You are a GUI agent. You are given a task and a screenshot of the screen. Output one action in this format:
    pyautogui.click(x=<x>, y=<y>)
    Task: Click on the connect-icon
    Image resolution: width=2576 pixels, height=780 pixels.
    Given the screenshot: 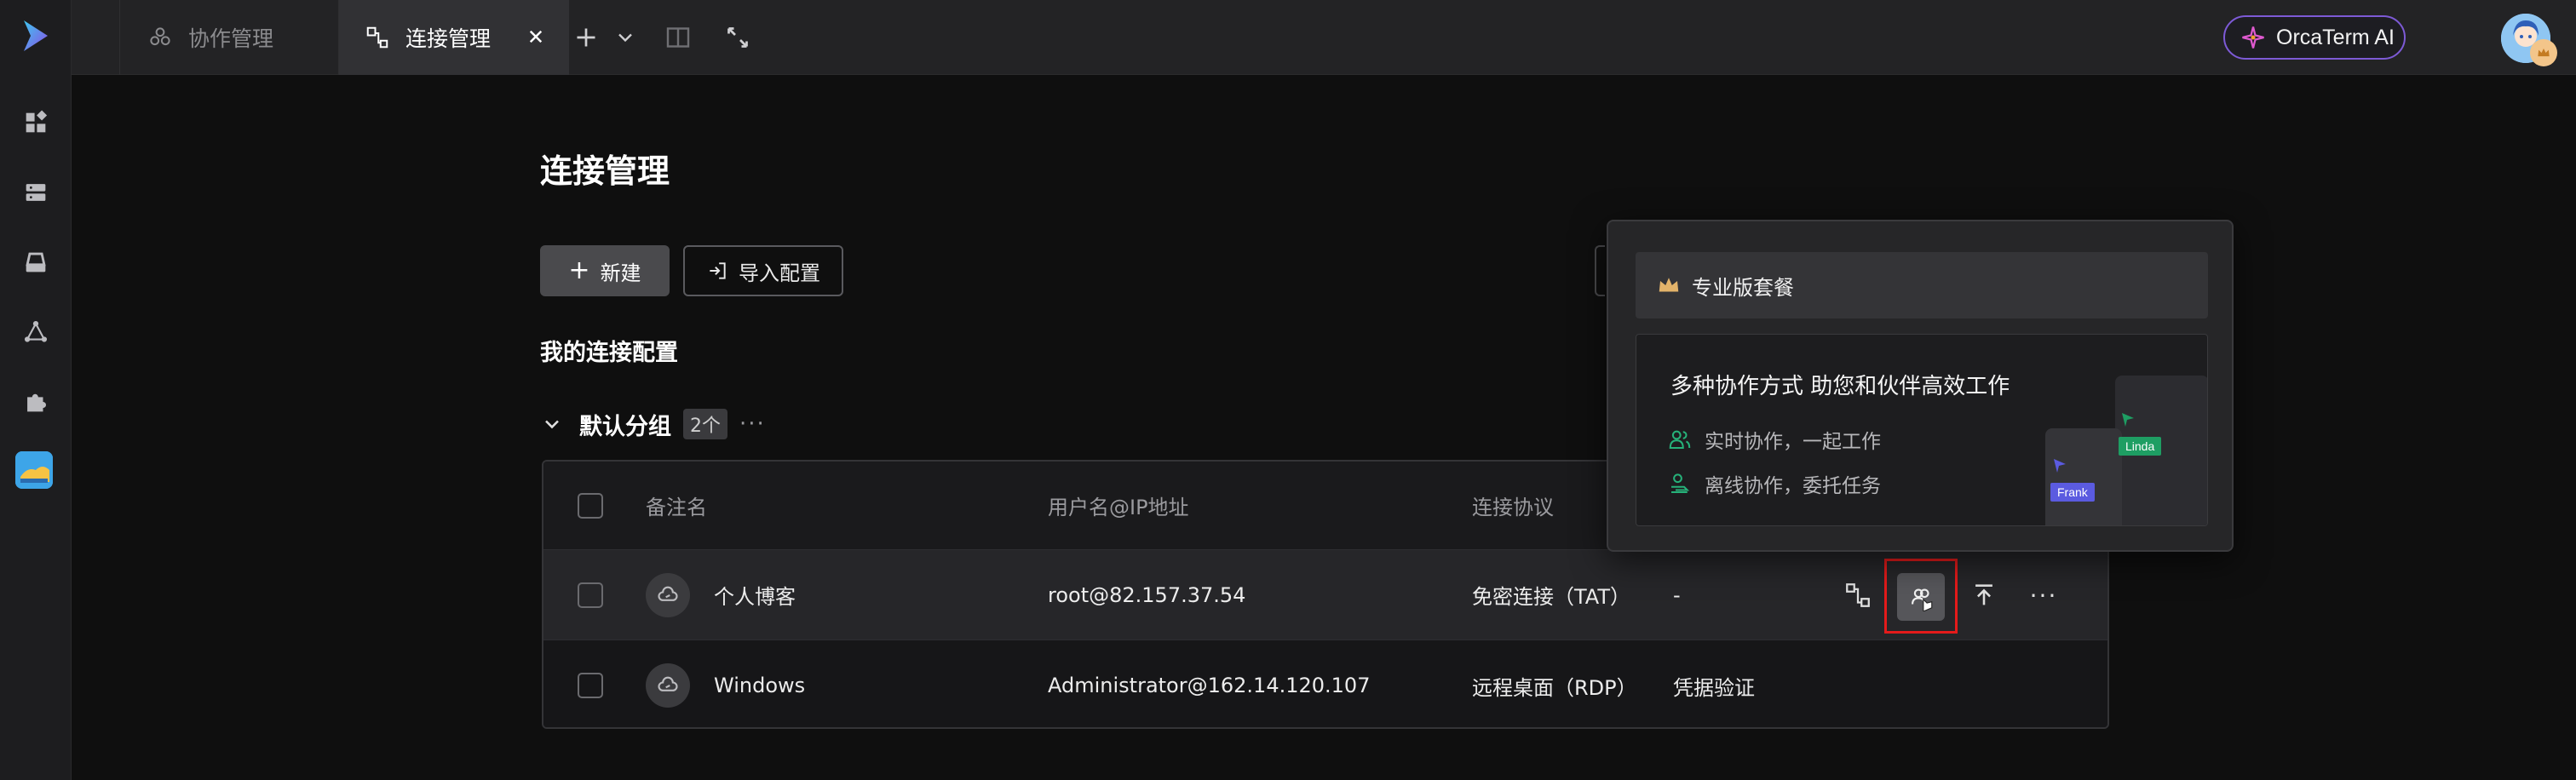 What is the action you would take?
    pyautogui.click(x=1858, y=595)
    